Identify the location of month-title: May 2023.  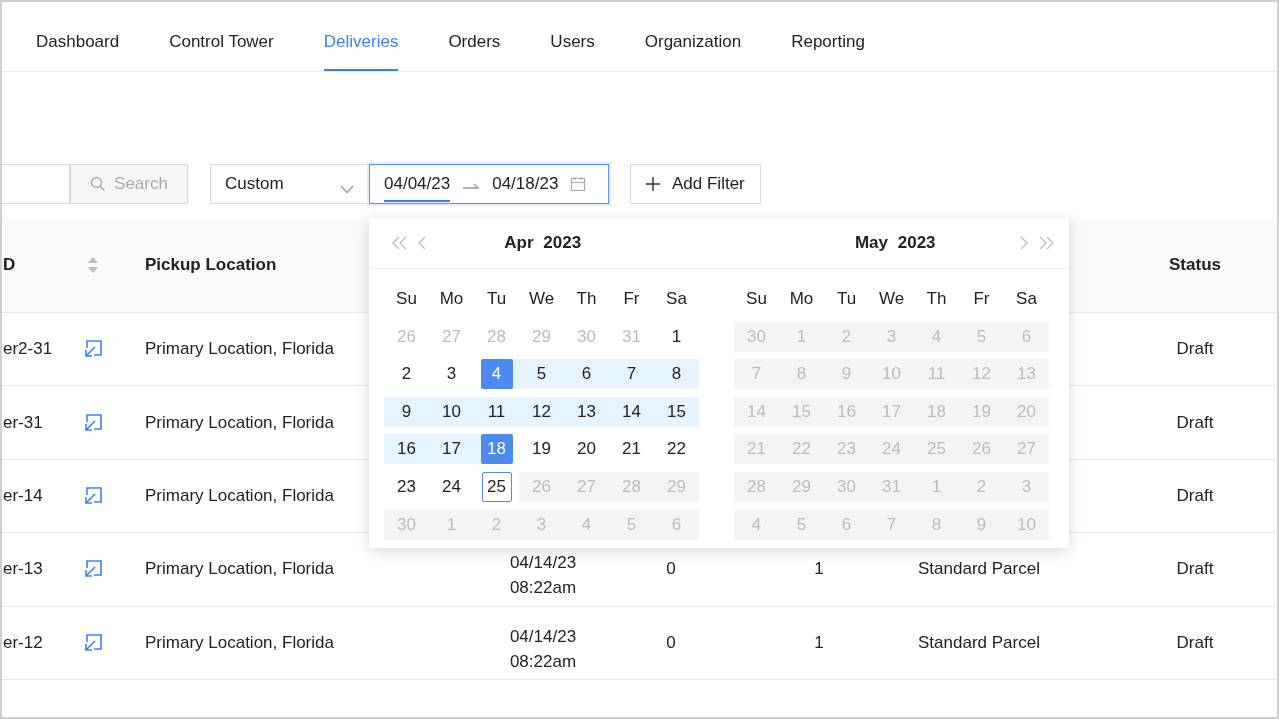
(895, 243).